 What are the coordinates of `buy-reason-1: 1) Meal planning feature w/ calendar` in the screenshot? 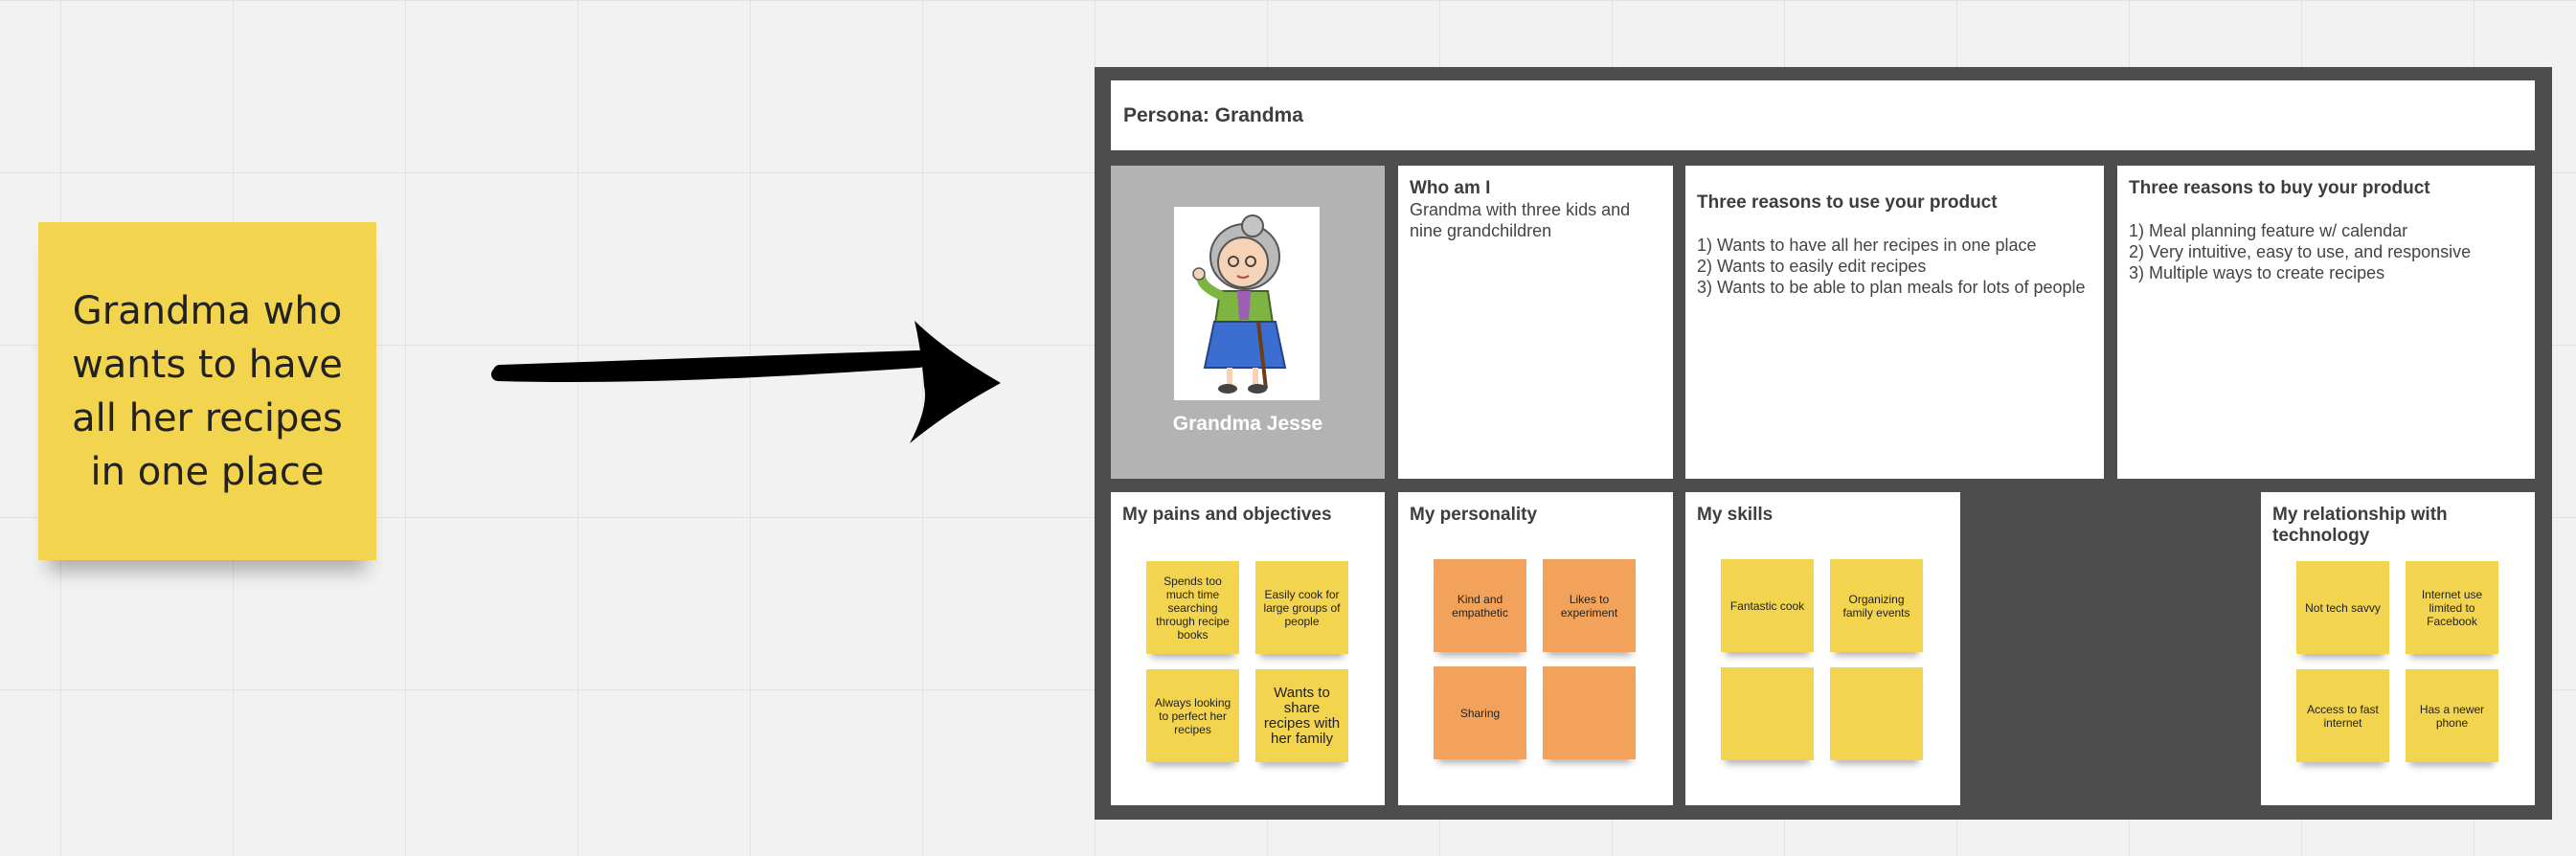 It's located at (2268, 230).